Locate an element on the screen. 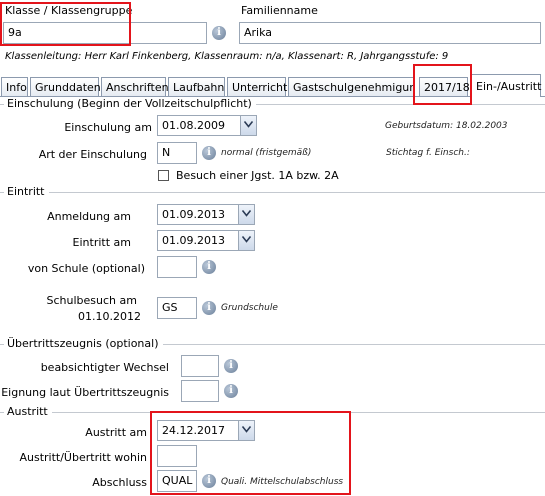  tab-anschriften: Anschriften is located at coordinates (135, 86).